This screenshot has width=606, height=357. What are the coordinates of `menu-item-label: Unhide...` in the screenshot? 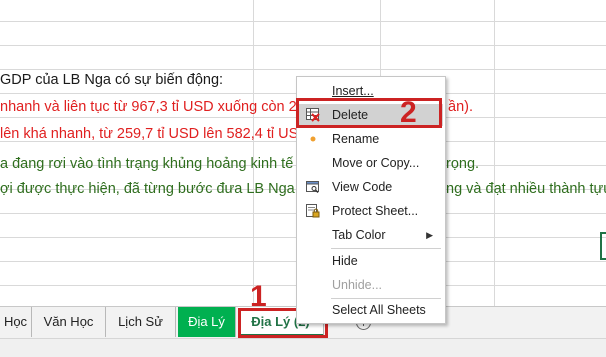 It's located at (357, 285).